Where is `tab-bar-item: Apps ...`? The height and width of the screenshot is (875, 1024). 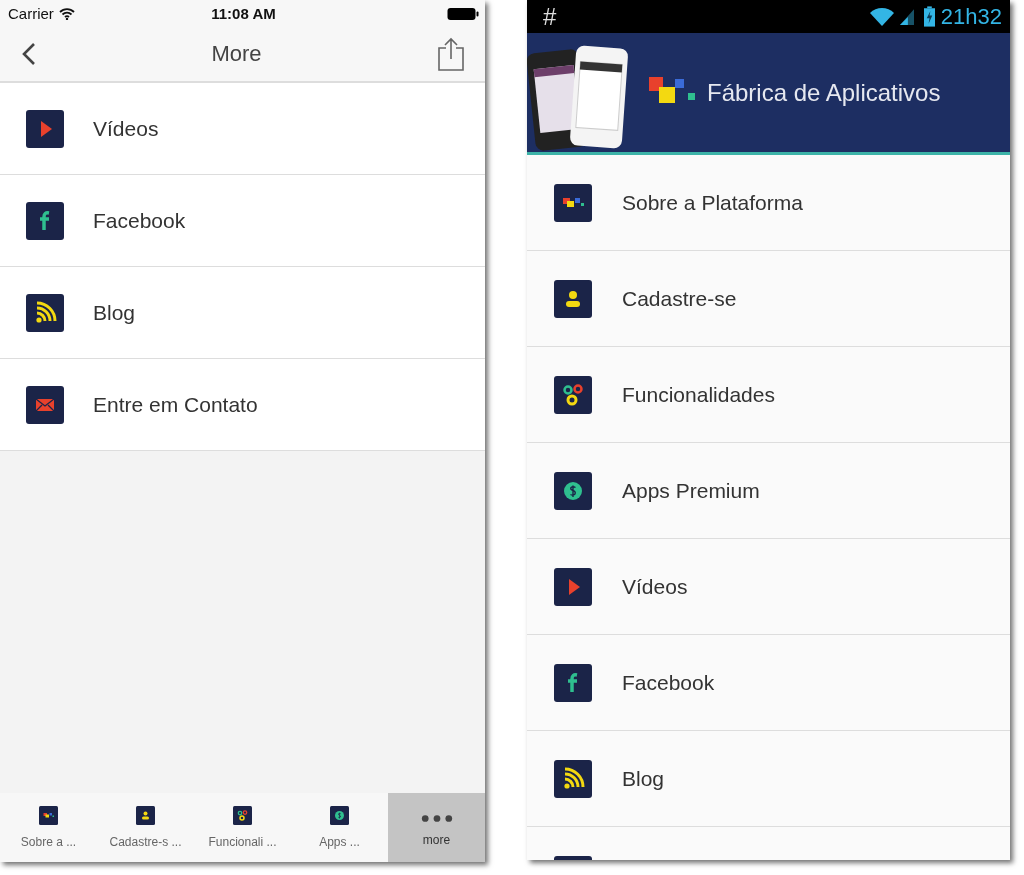 tab-bar-item: Apps ... is located at coordinates (339, 827).